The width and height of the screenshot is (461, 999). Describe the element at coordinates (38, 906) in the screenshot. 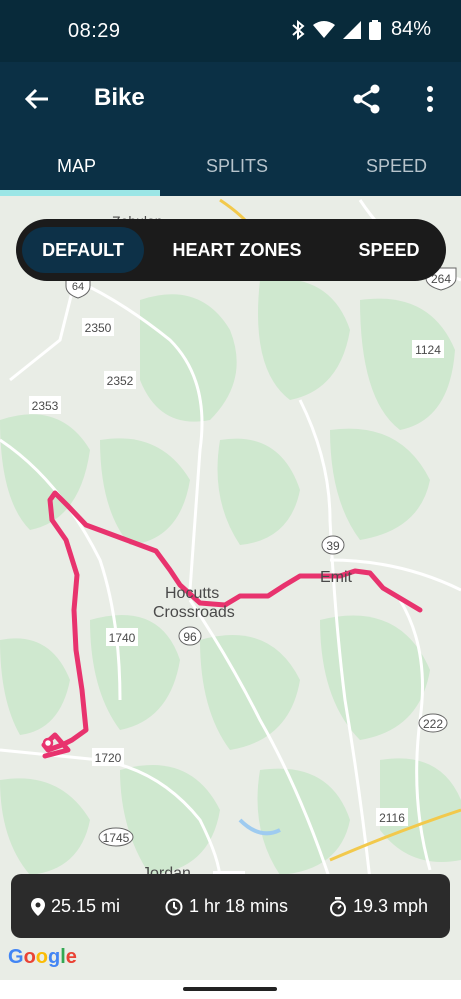

I see `location-pin-icon` at that location.